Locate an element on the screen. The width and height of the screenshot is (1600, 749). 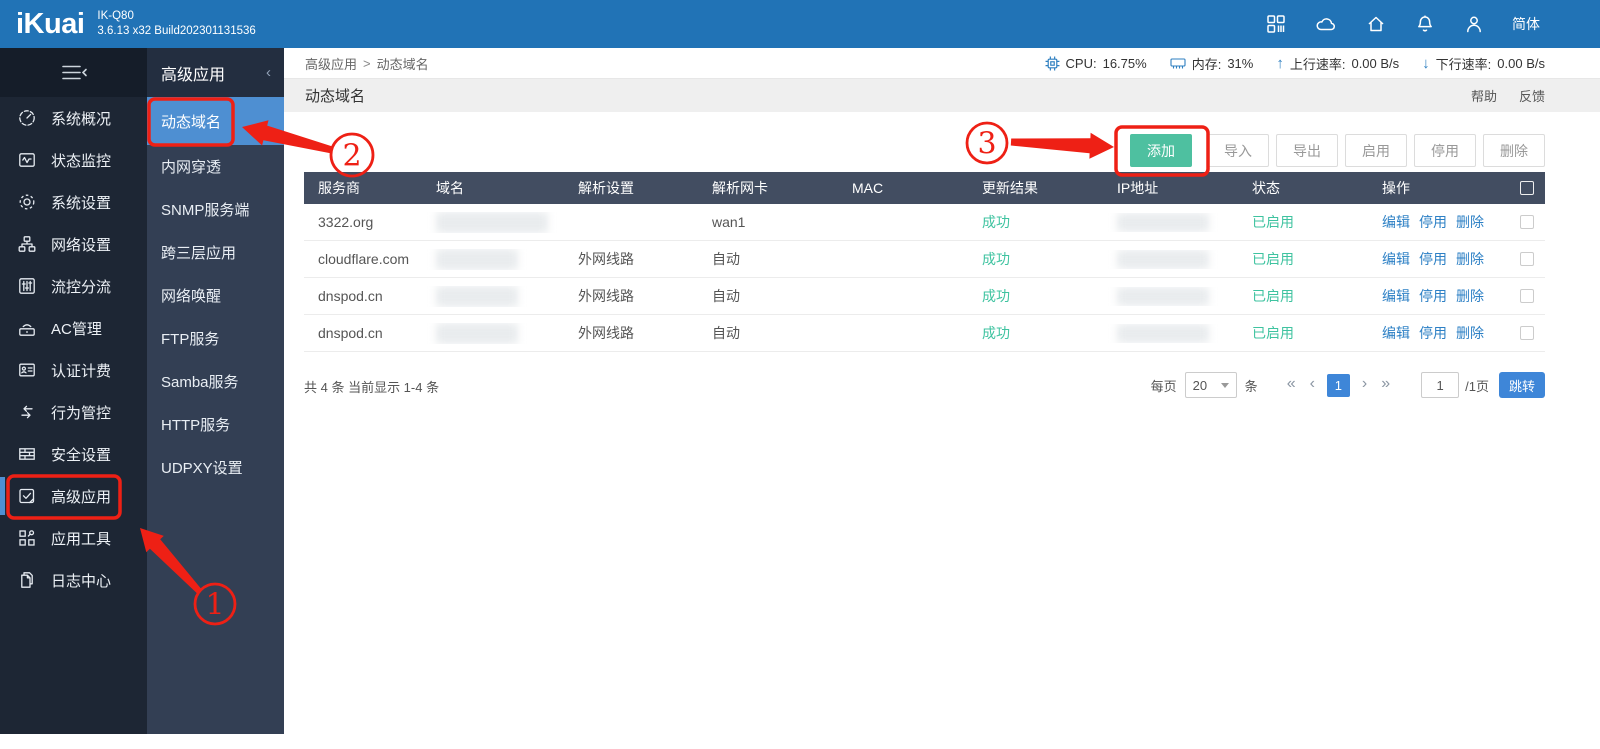
sidebar-item-label: 行为管控 is located at coordinates (81, 413).